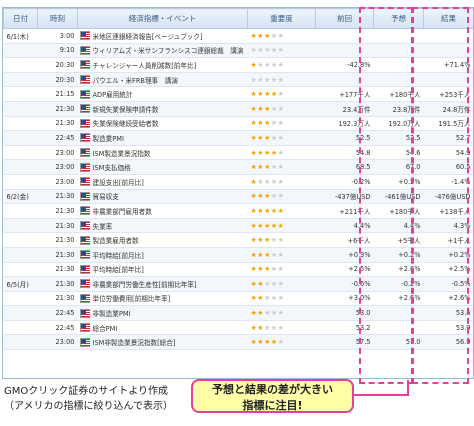 This screenshot has width=474, height=426. What do you see at coordinates (386, 195) in the screenshot?
I see `forecast-column-highlight` at bounding box center [386, 195].